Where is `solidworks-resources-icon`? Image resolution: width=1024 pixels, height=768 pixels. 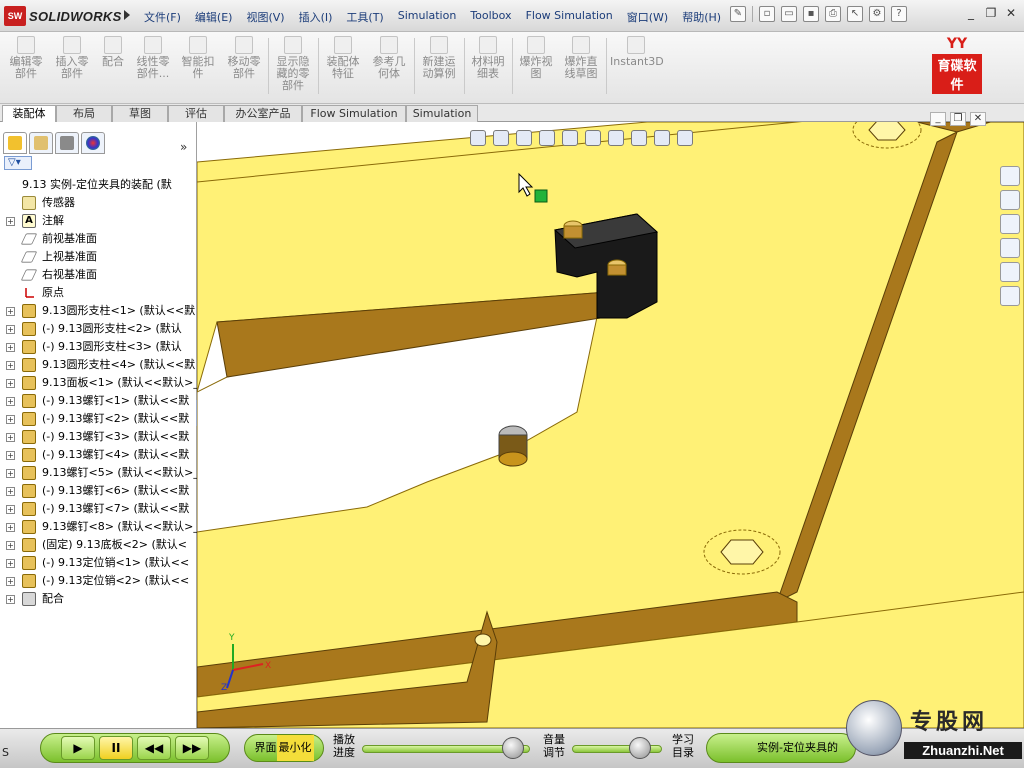
solidworks-resources-icon is located at coordinates (1010, 176).